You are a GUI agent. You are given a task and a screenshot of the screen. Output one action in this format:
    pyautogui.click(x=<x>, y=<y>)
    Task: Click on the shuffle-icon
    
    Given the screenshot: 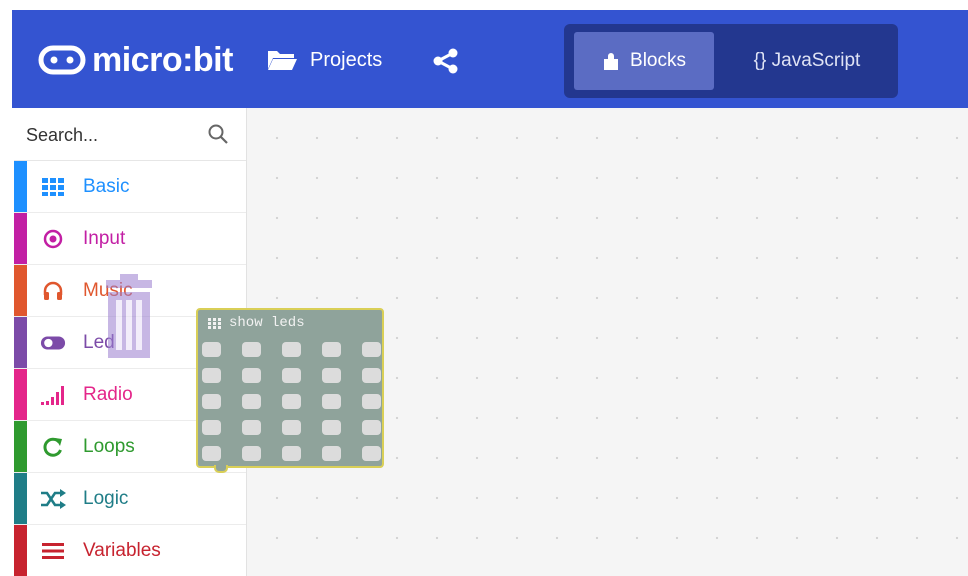 What is the action you would take?
    pyautogui.click(x=53, y=499)
    